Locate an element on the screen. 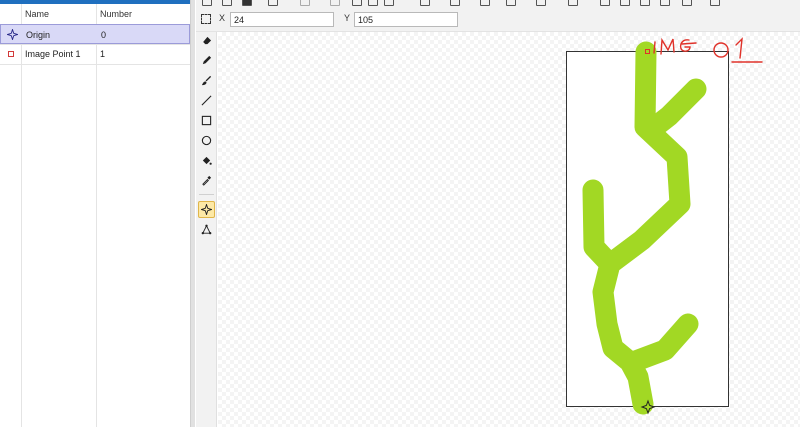  paste-icon is located at coordinates (389, 3).